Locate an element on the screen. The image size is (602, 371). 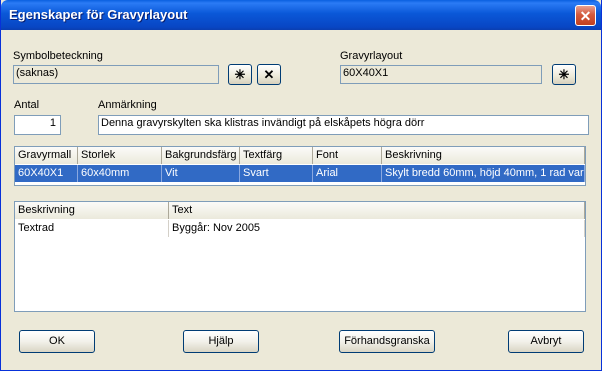
close-button: ✕ is located at coordinates (585, 15).